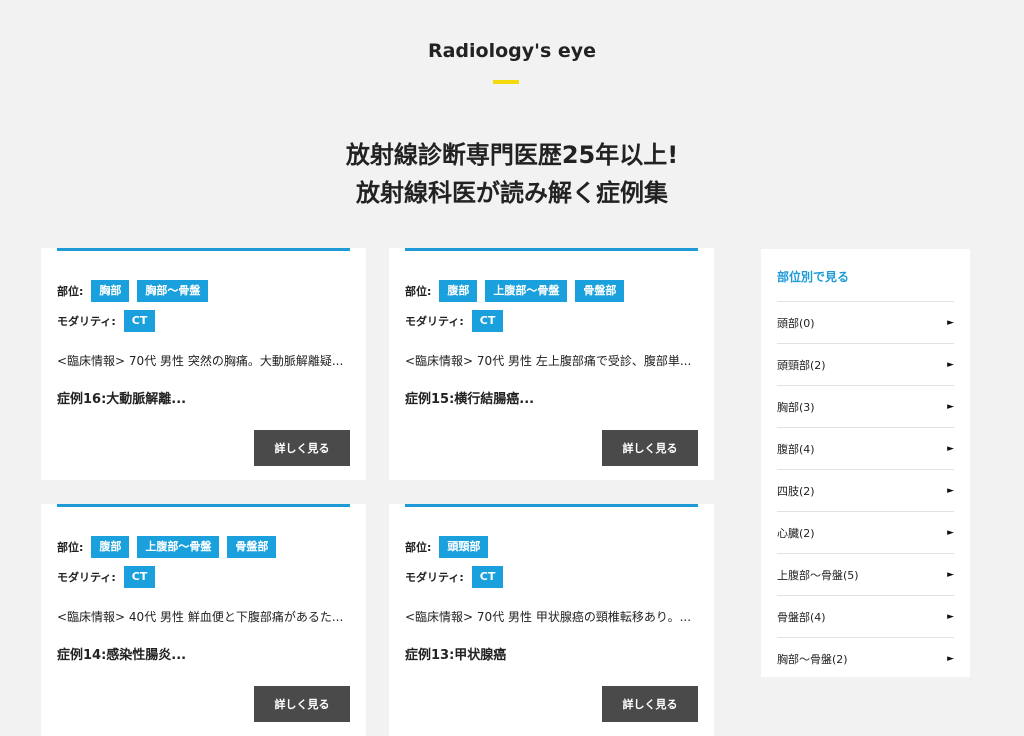  Describe the element at coordinates (796, 323) in the screenshot. I see `sidebar-item-label: 頭部(0)` at that location.